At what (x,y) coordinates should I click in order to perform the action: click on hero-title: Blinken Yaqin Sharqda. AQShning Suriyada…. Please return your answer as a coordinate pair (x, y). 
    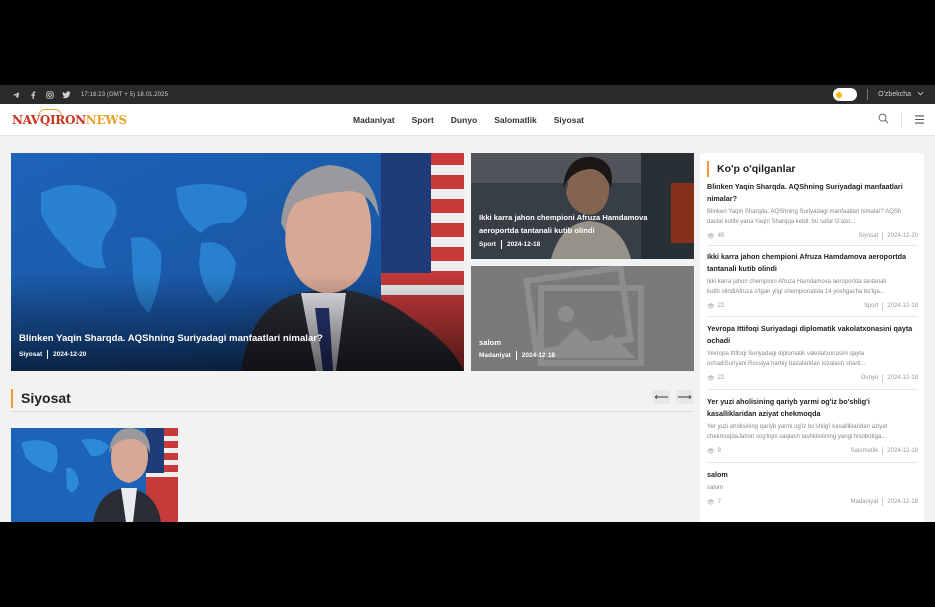
    Looking at the image, I should click on (171, 338).